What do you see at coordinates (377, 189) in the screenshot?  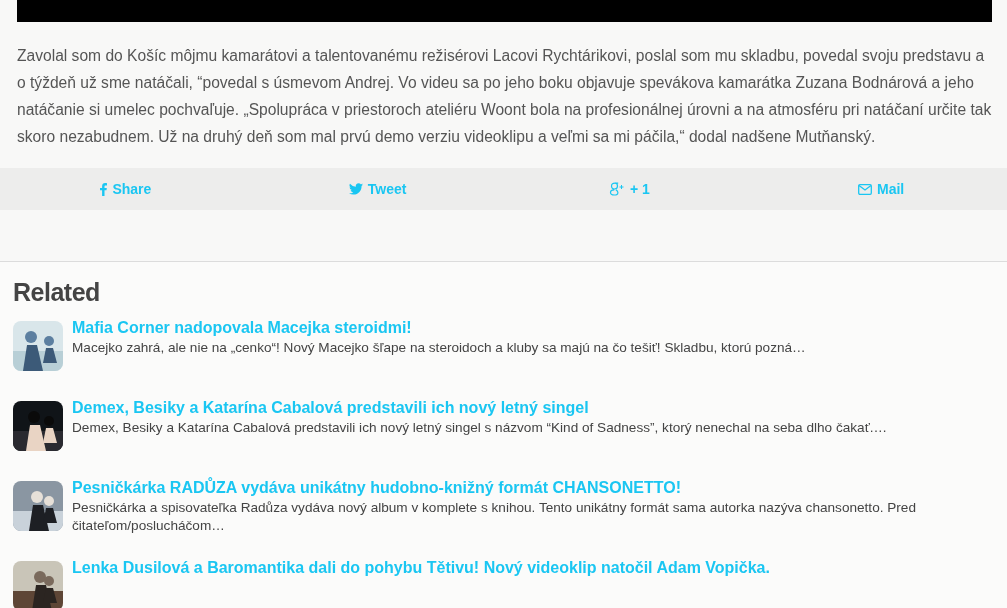 I see `share-link: Tweet` at bounding box center [377, 189].